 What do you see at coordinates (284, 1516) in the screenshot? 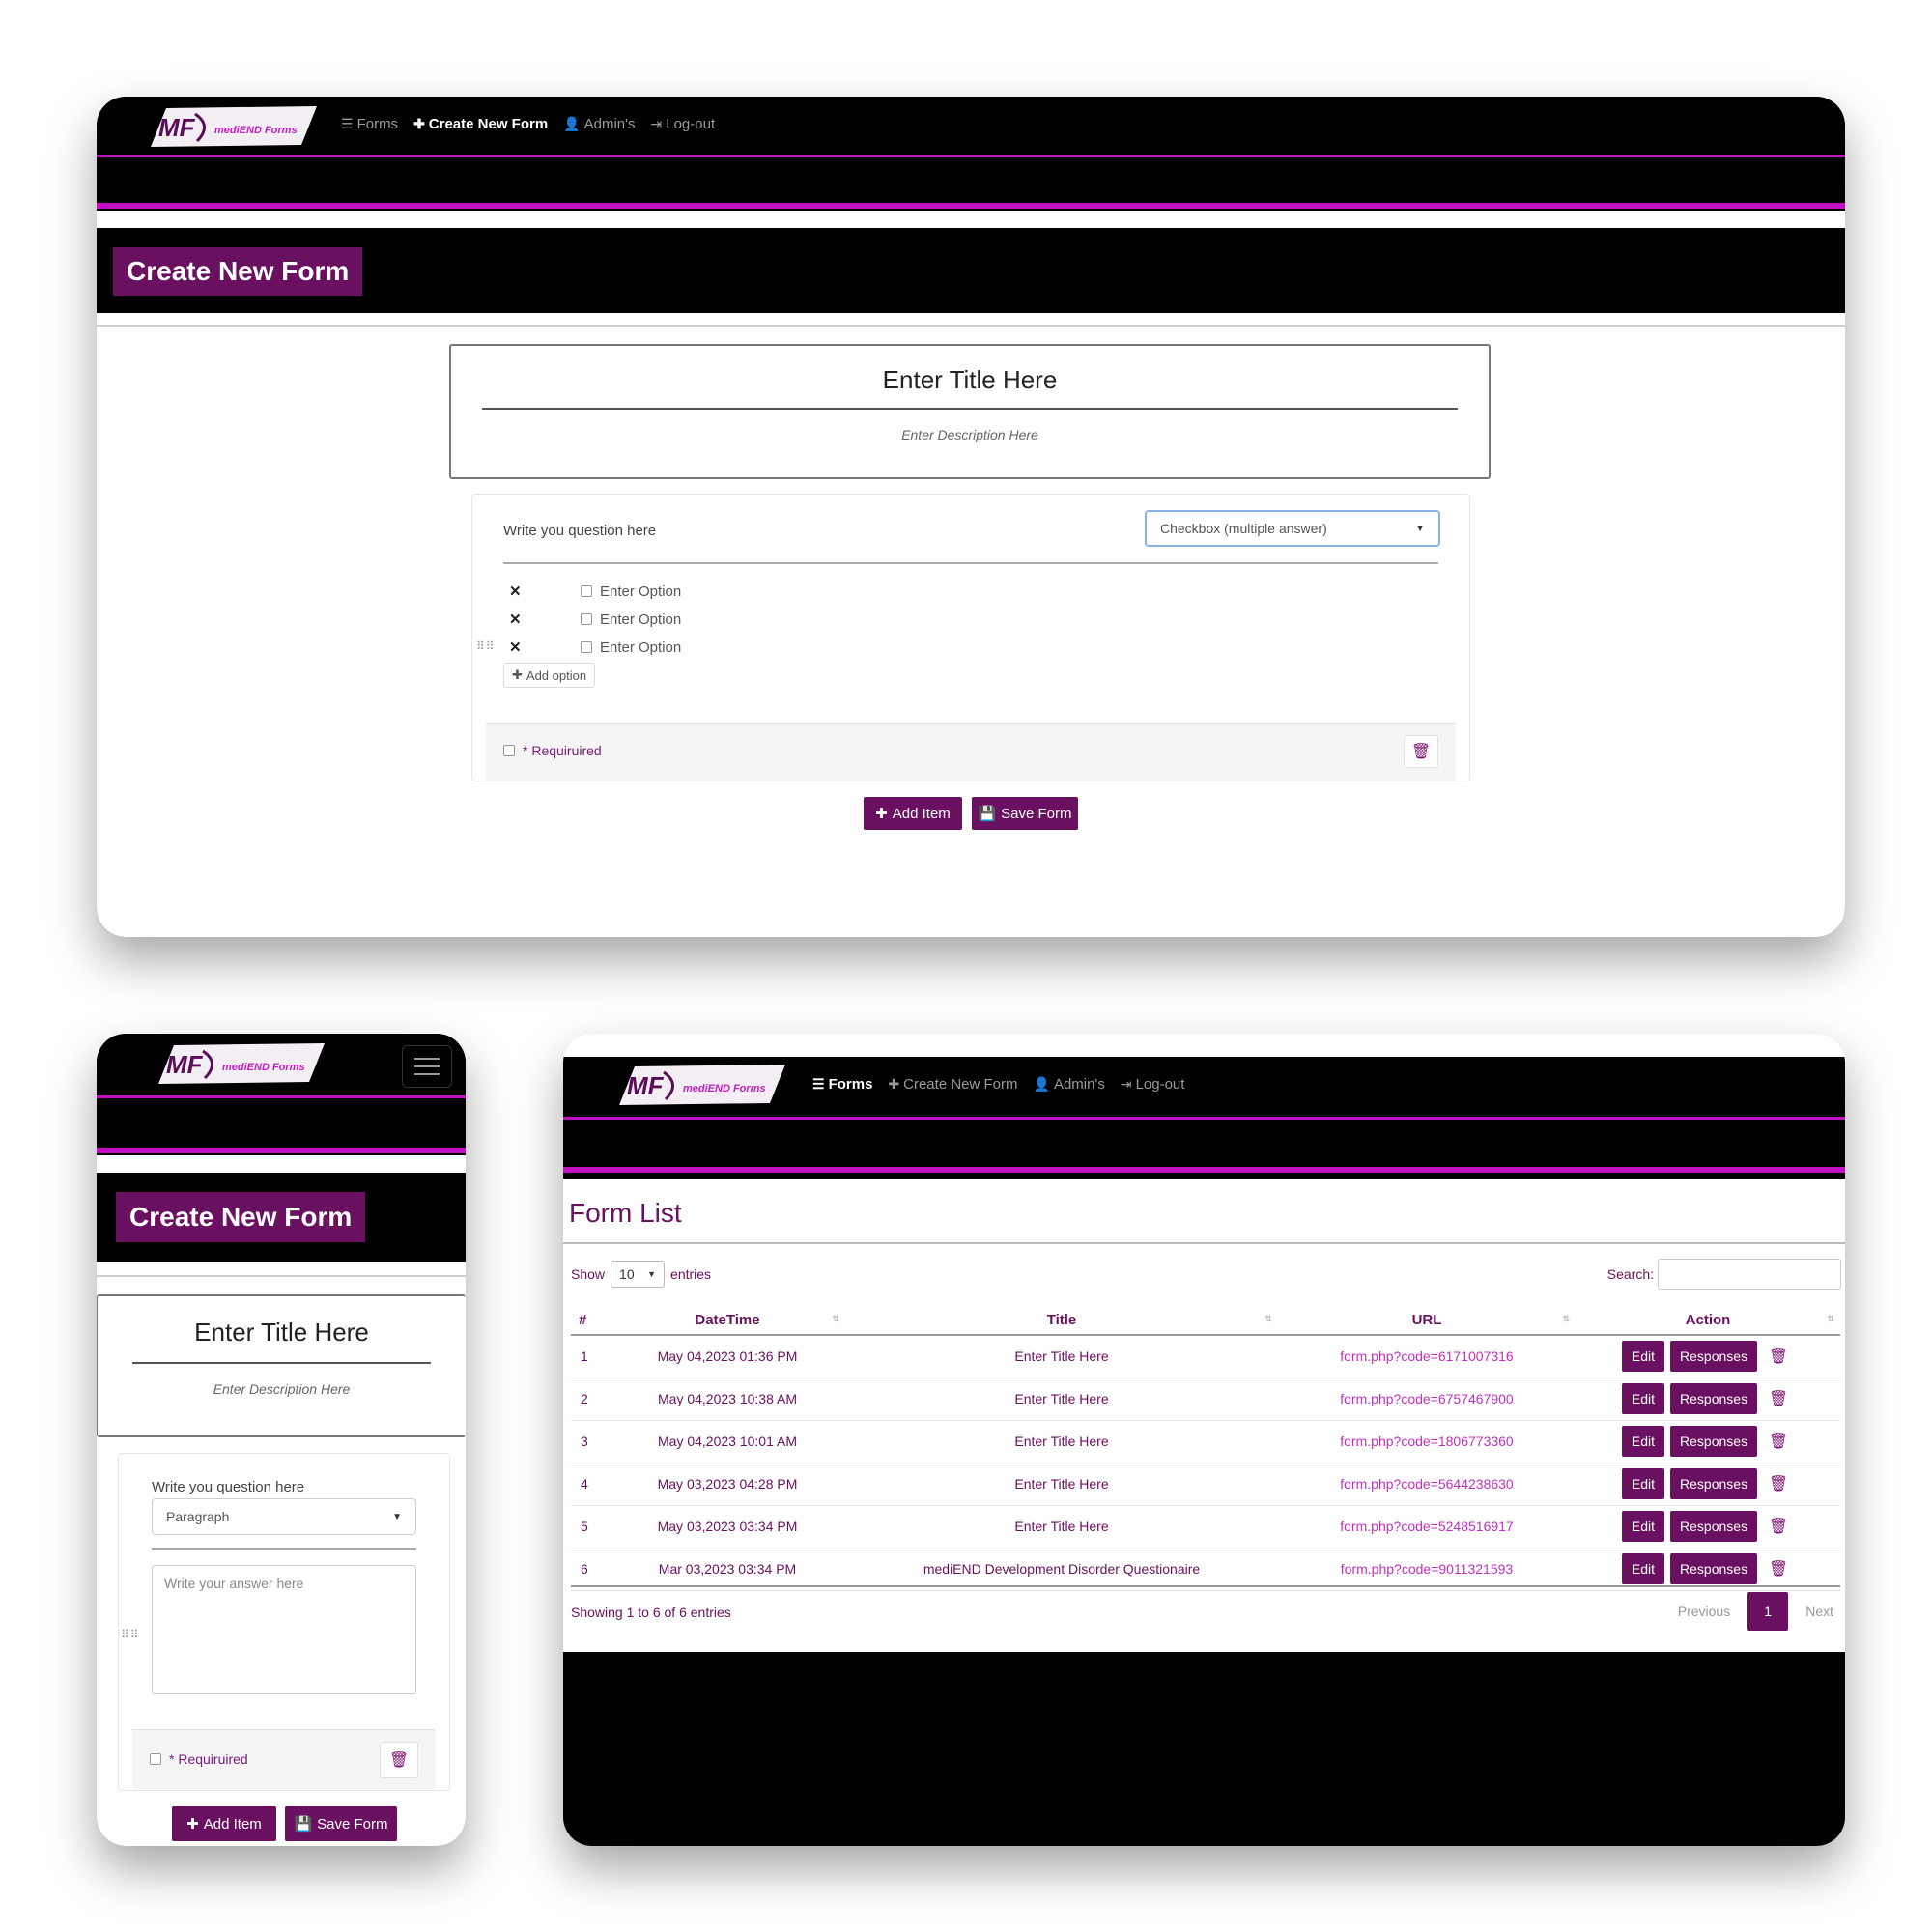
I see `question-type-select: Paragraph ▼` at bounding box center [284, 1516].